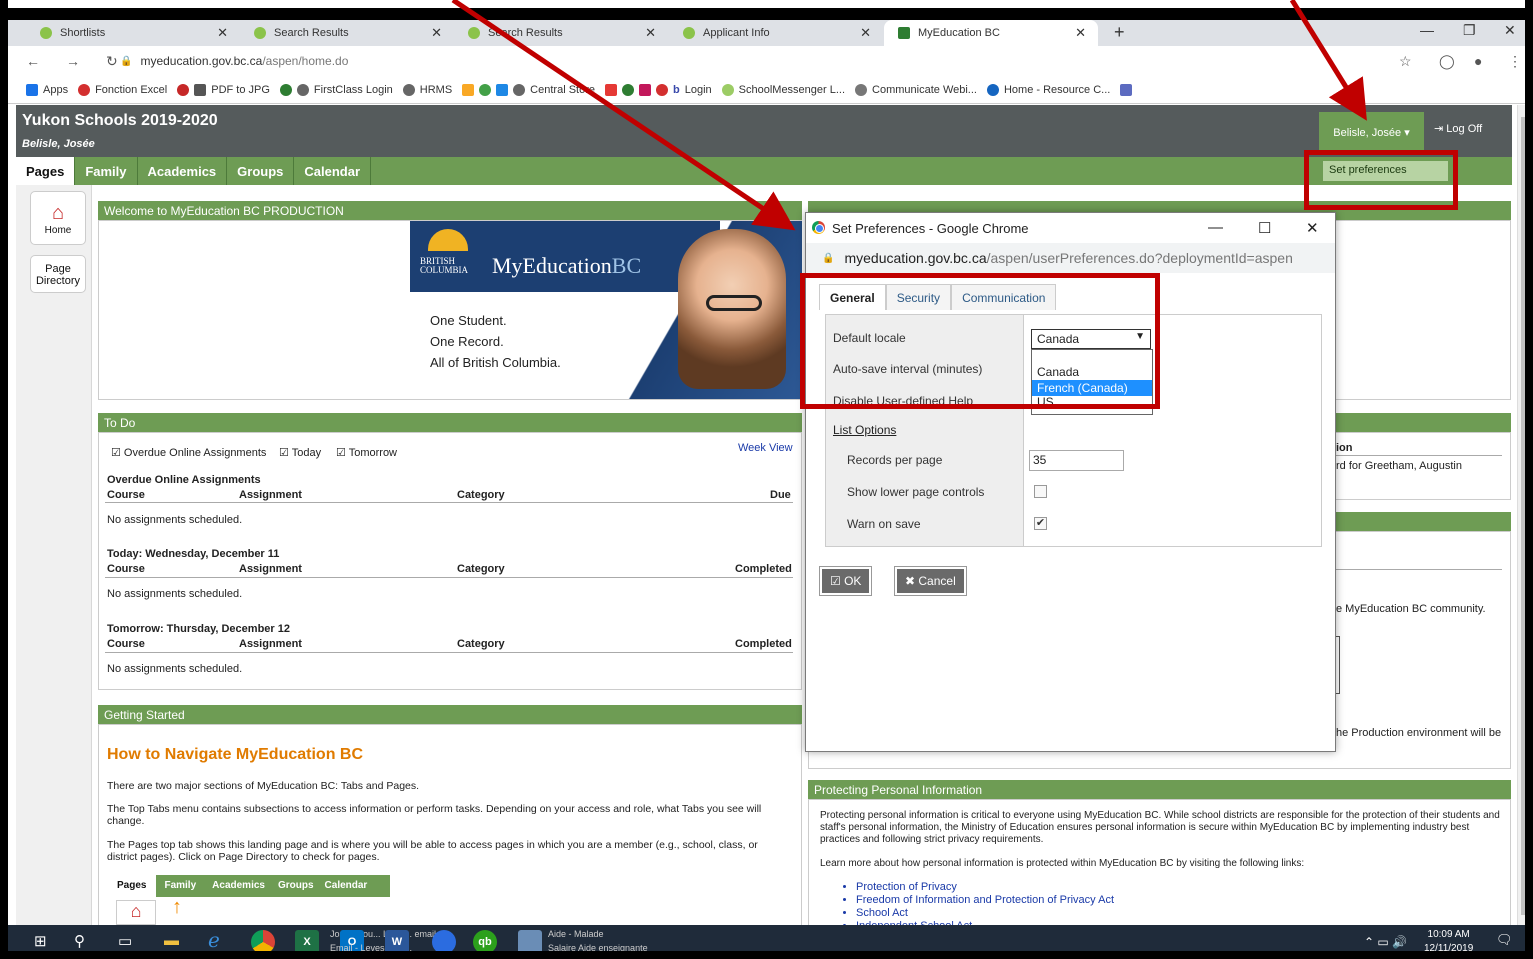 This screenshot has width=1533, height=959. Describe the element at coordinates (1504, 940) in the screenshot. I see `notifications-icon: 🗨` at that location.